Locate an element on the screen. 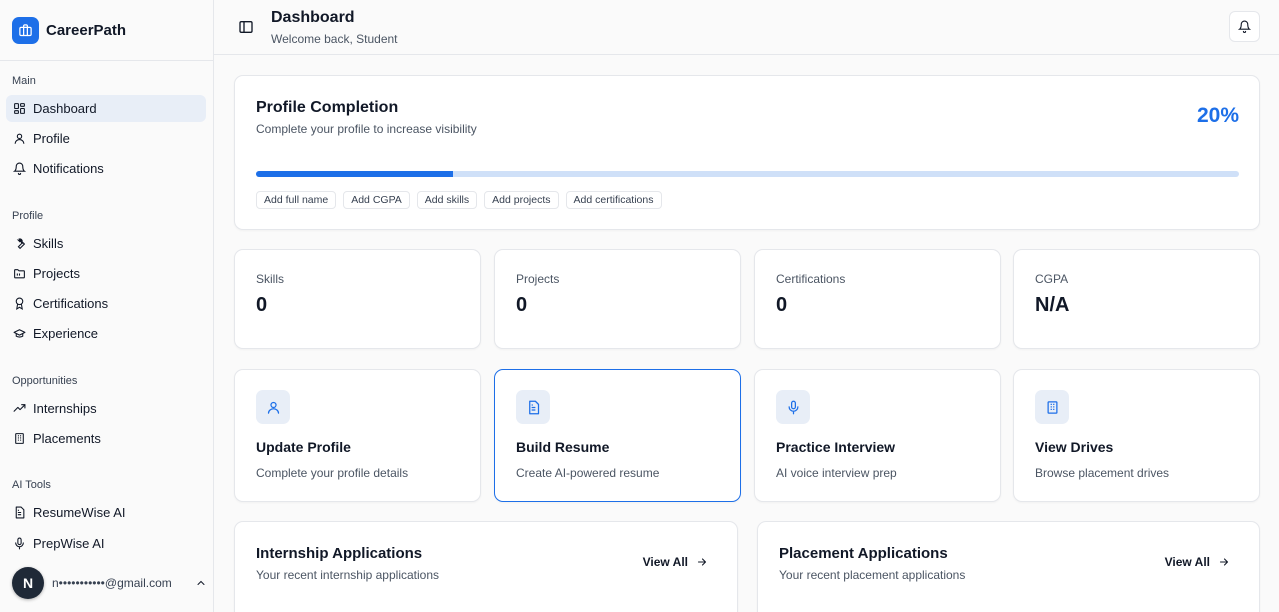  sidebar-item-label: Placements is located at coordinates (67, 438).